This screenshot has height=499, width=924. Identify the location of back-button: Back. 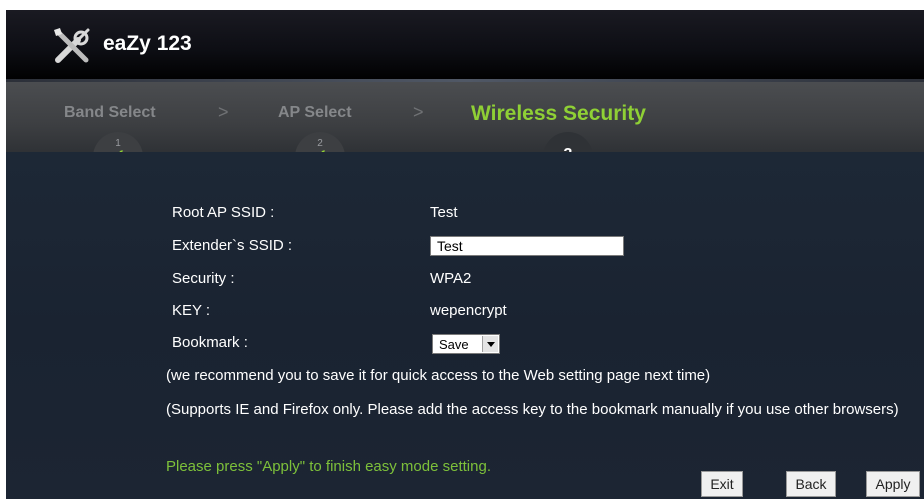
(811, 484).